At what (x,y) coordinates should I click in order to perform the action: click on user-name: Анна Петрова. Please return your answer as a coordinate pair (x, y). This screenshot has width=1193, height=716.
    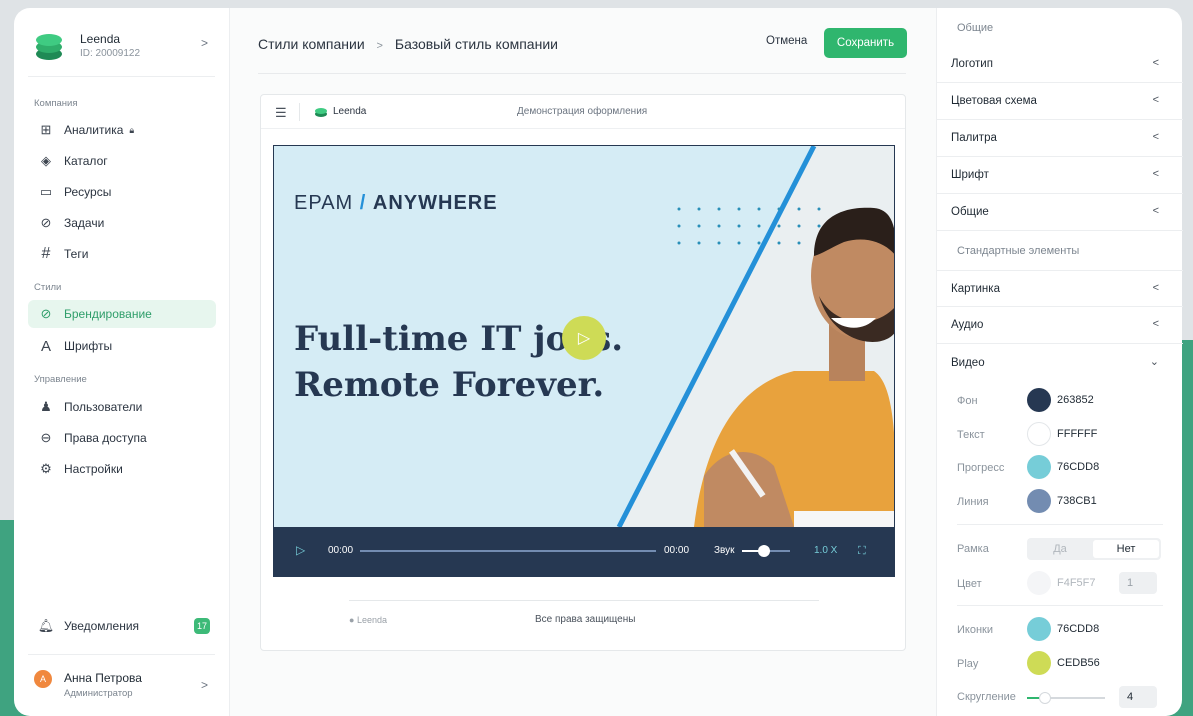
    Looking at the image, I should click on (103, 678).